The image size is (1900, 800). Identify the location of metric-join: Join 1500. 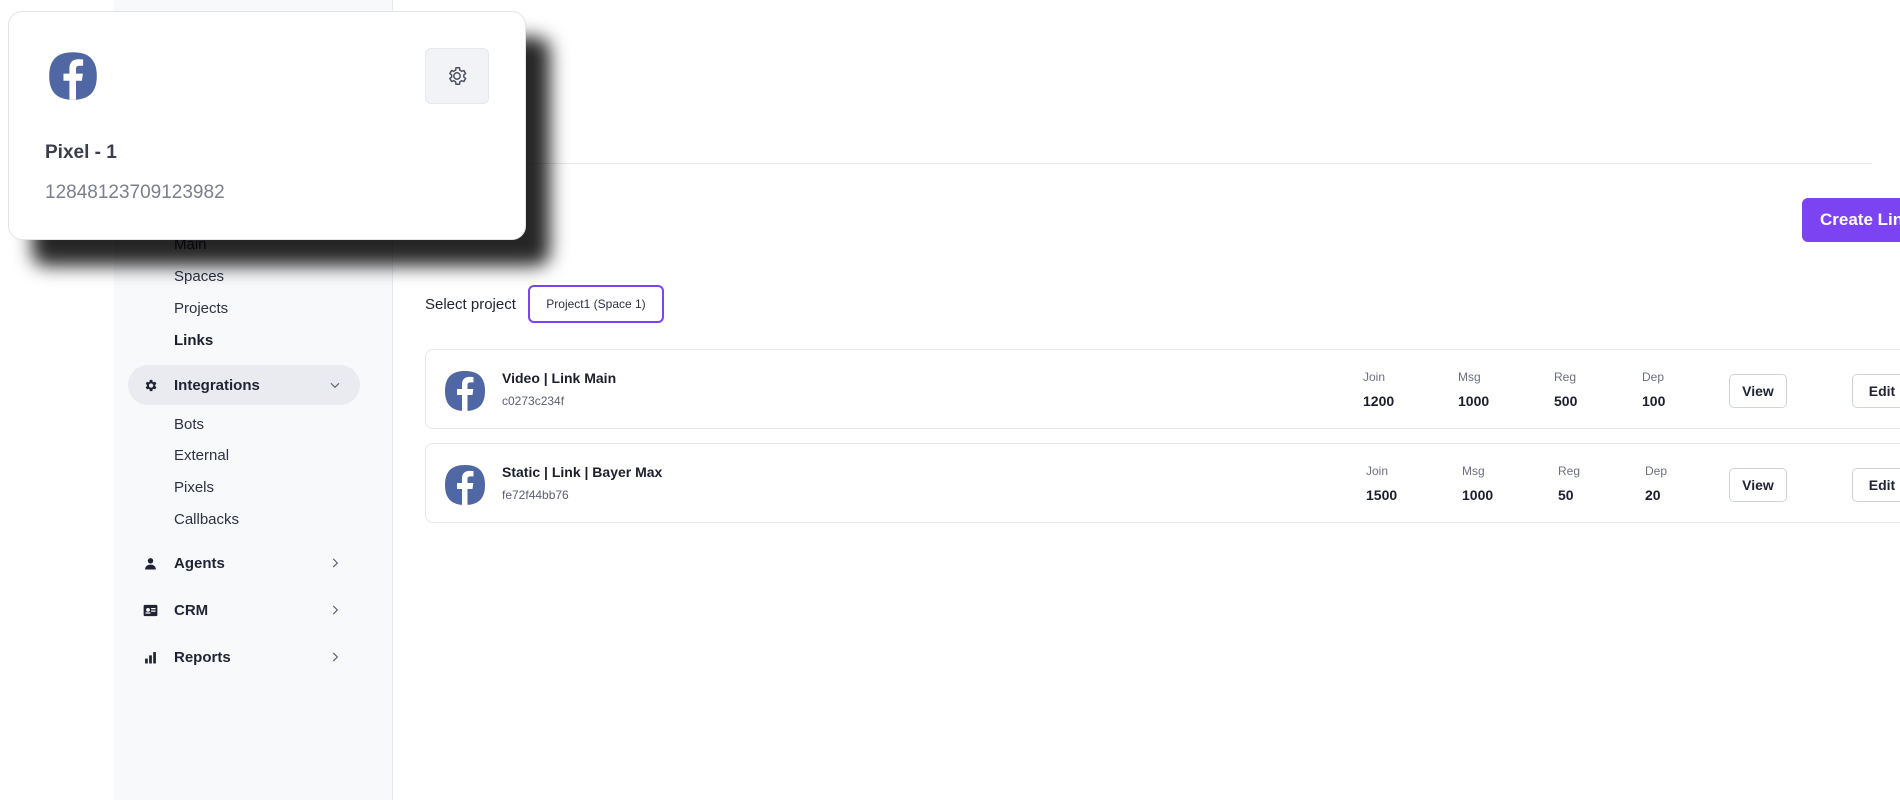
(1381, 483).